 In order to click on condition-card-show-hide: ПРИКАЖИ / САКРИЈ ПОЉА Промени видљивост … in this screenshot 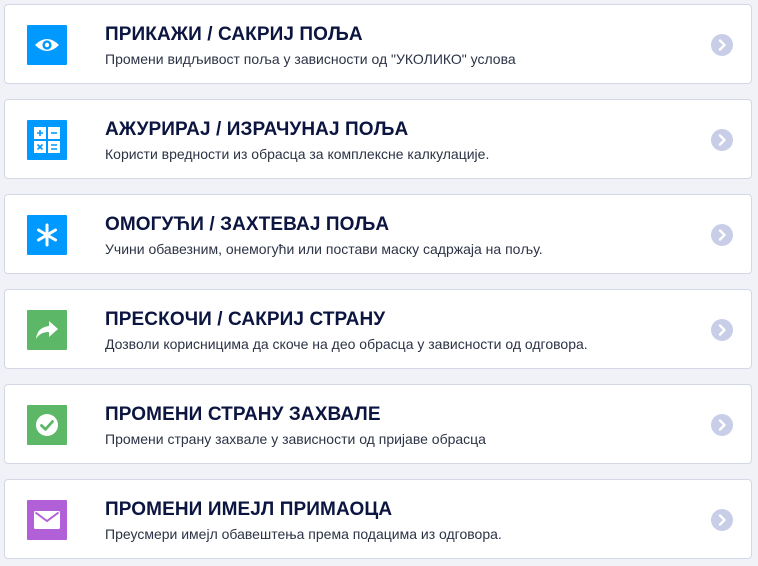, I will do `click(378, 44)`.